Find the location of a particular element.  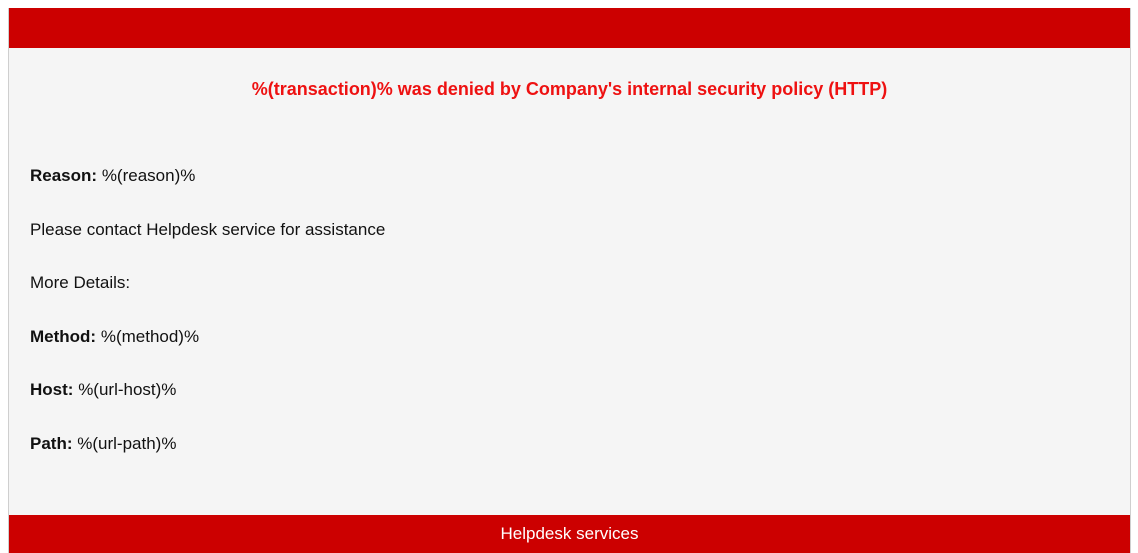

reason-line: Reason: %(reason)% is located at coordinates (112, 176).